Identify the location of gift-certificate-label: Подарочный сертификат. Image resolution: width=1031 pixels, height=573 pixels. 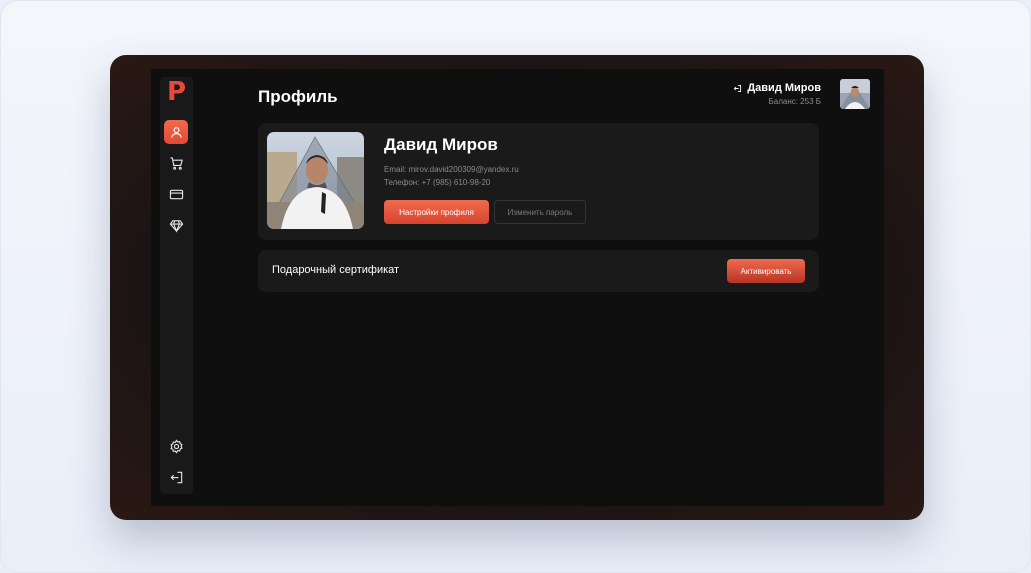
(336, 270).